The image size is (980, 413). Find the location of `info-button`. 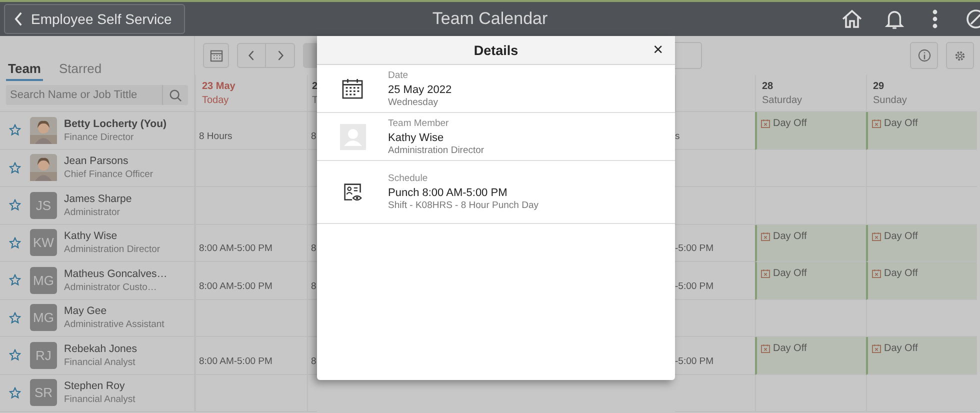

info-button is located at coordinates (924, 55).